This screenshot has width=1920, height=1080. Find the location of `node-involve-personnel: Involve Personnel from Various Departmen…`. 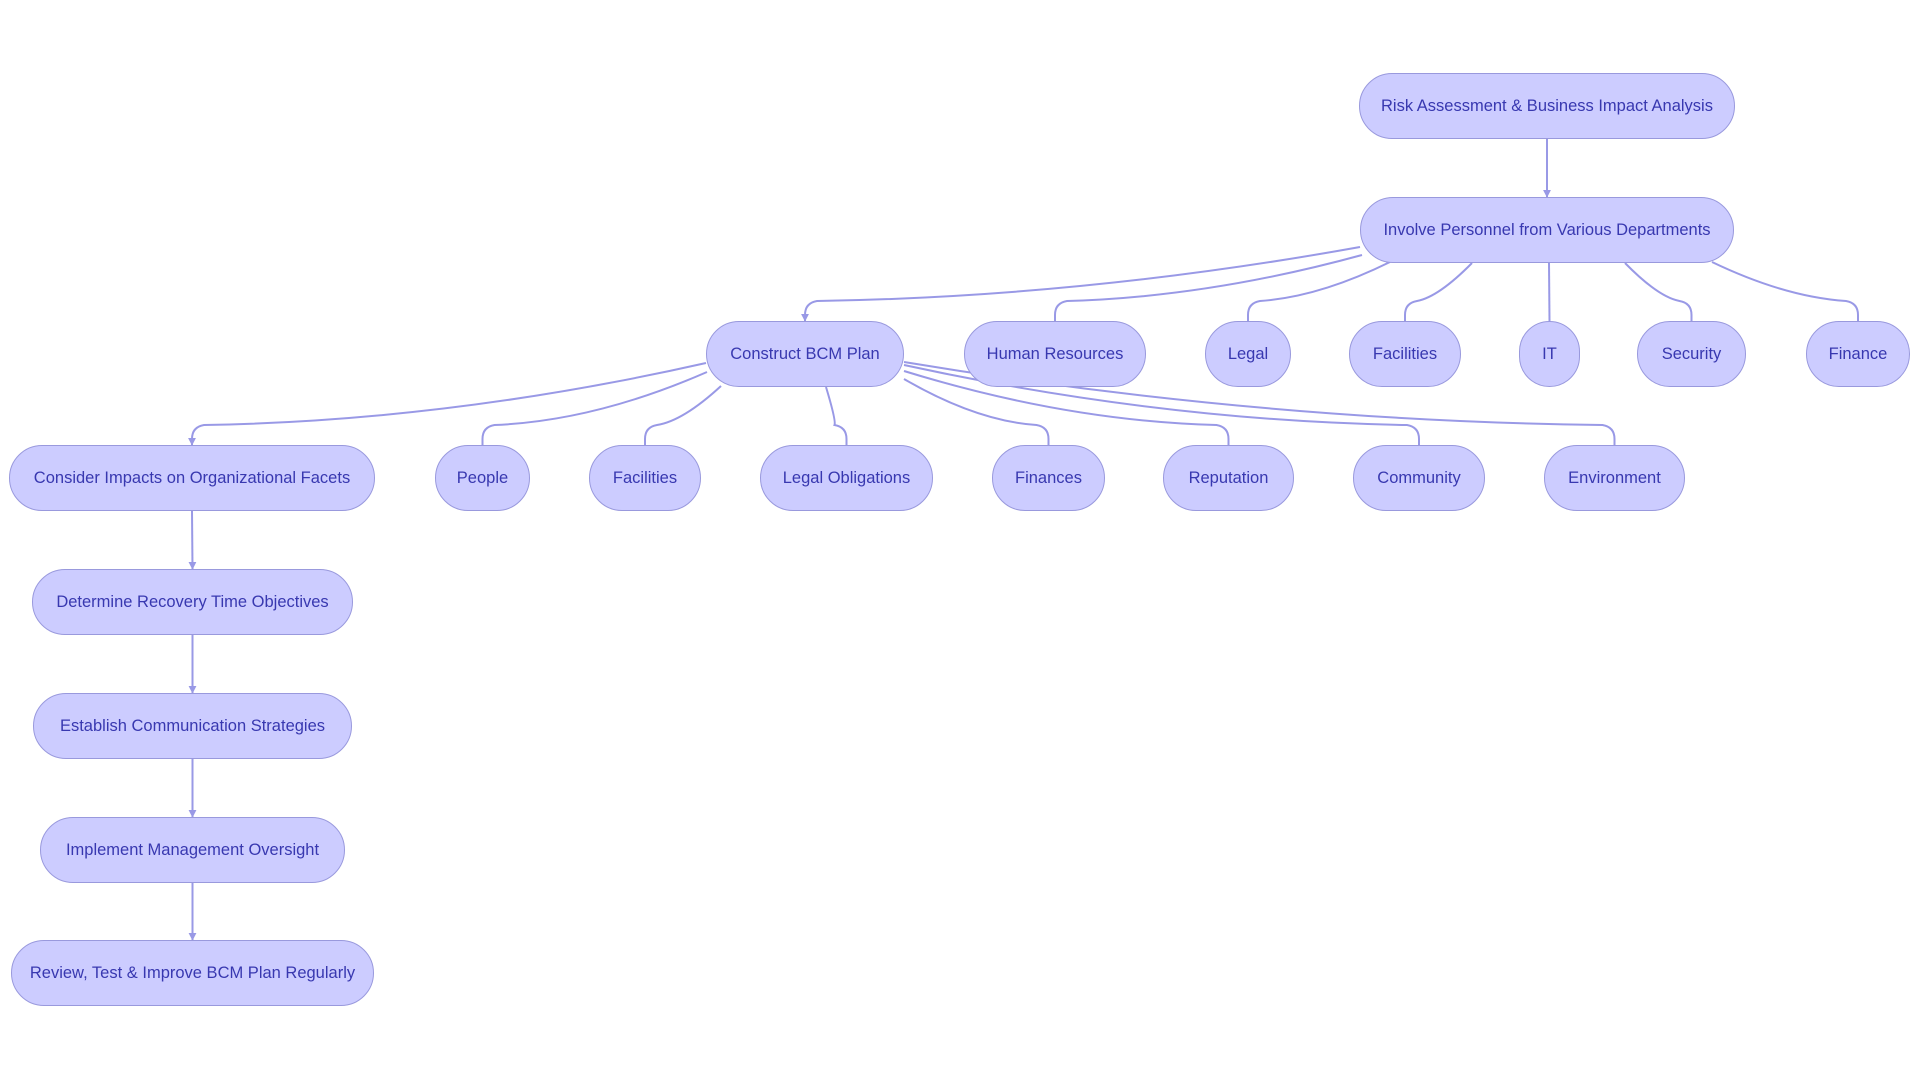

node-involve-personnel: Involve Personnel from Various Departmen… is located at coordinates (1547, 230).